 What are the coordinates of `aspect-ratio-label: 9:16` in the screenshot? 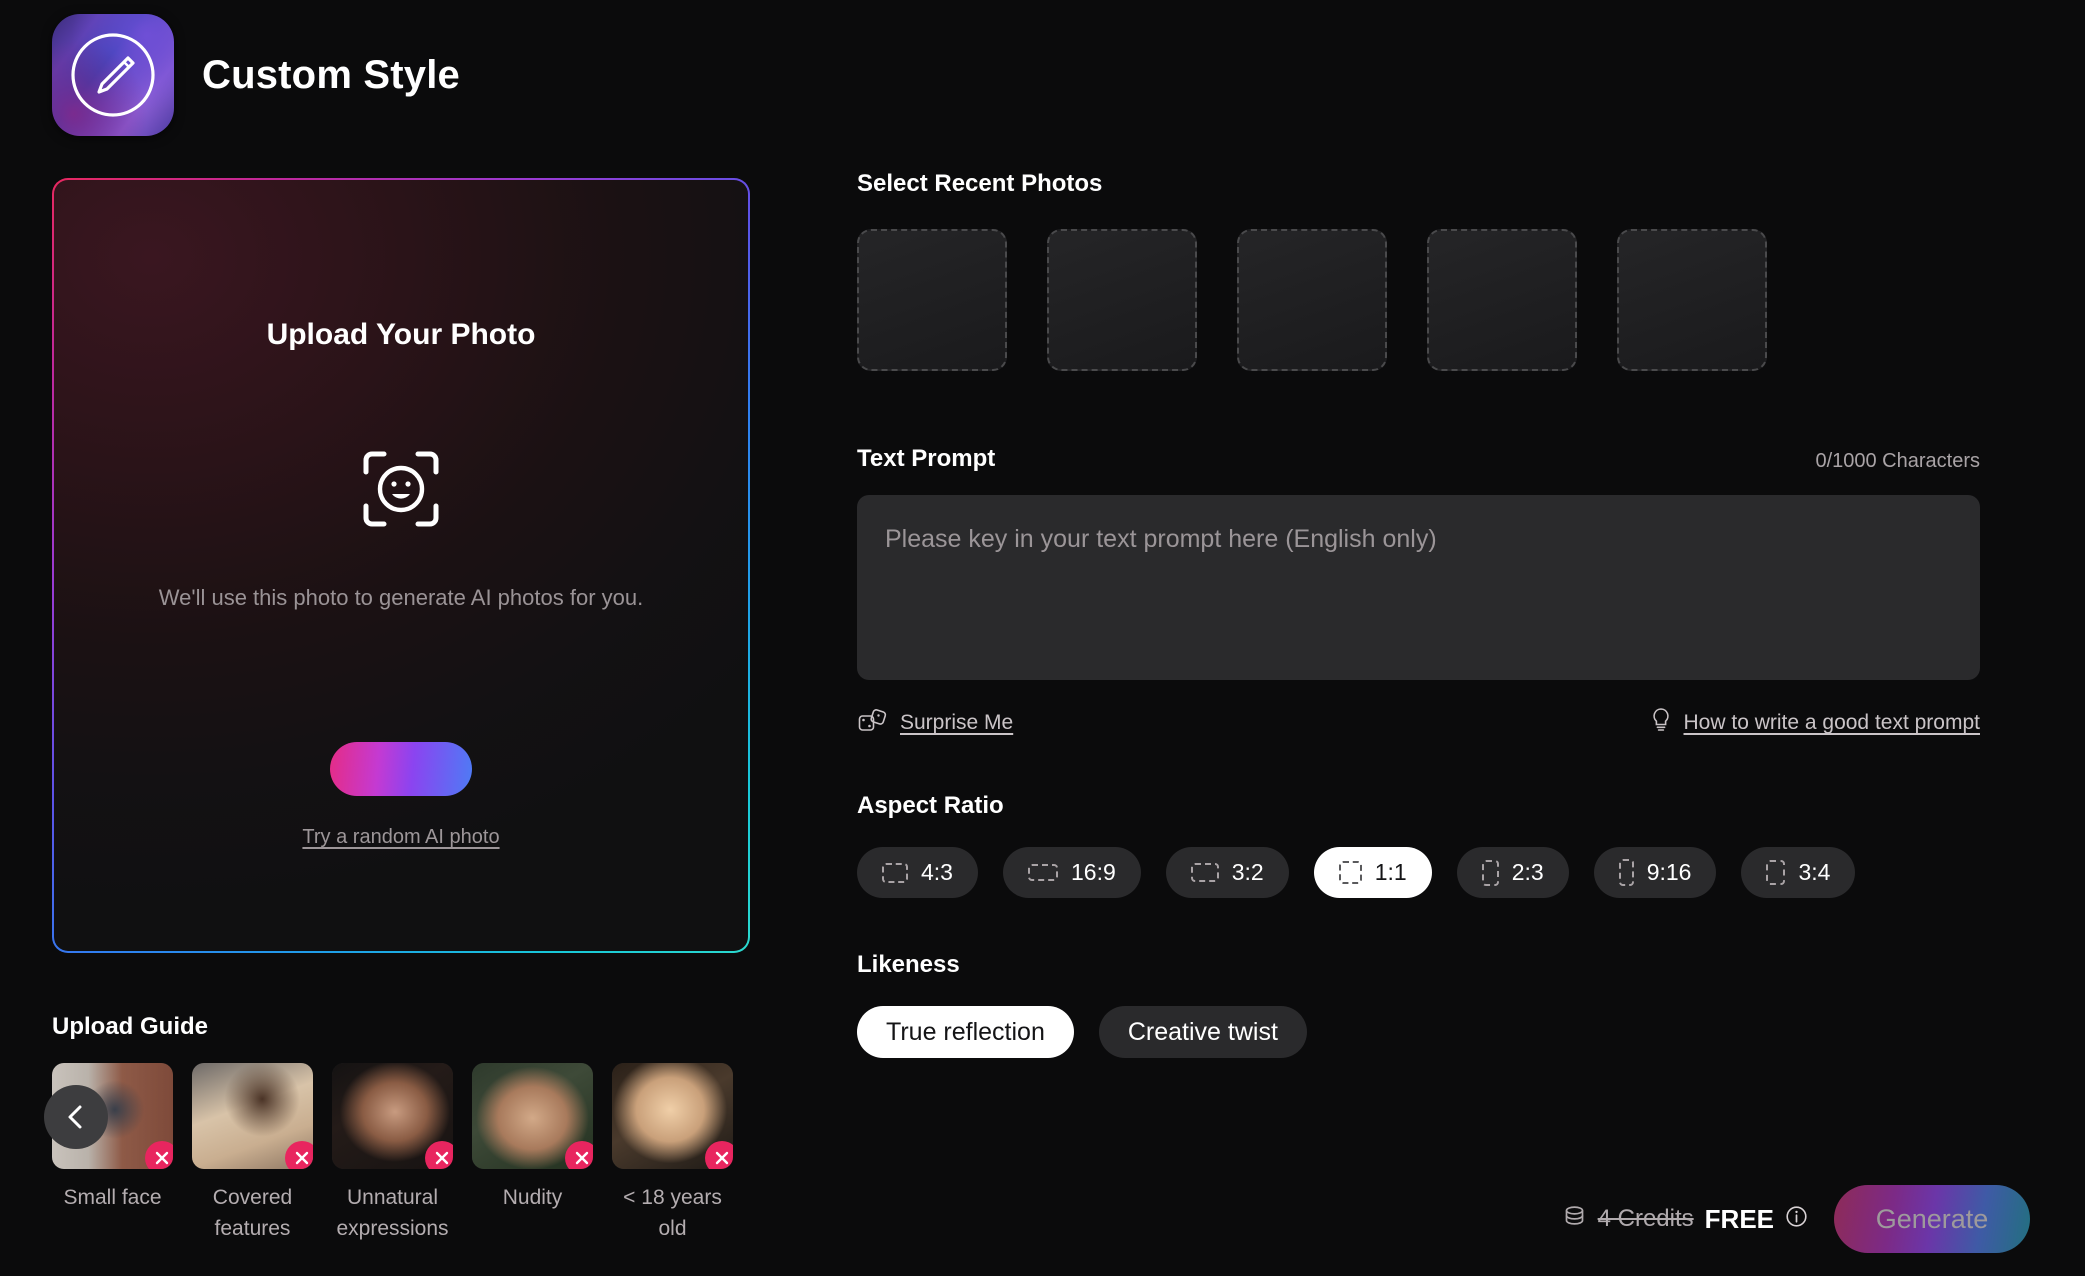 It's located at (1669, 872).